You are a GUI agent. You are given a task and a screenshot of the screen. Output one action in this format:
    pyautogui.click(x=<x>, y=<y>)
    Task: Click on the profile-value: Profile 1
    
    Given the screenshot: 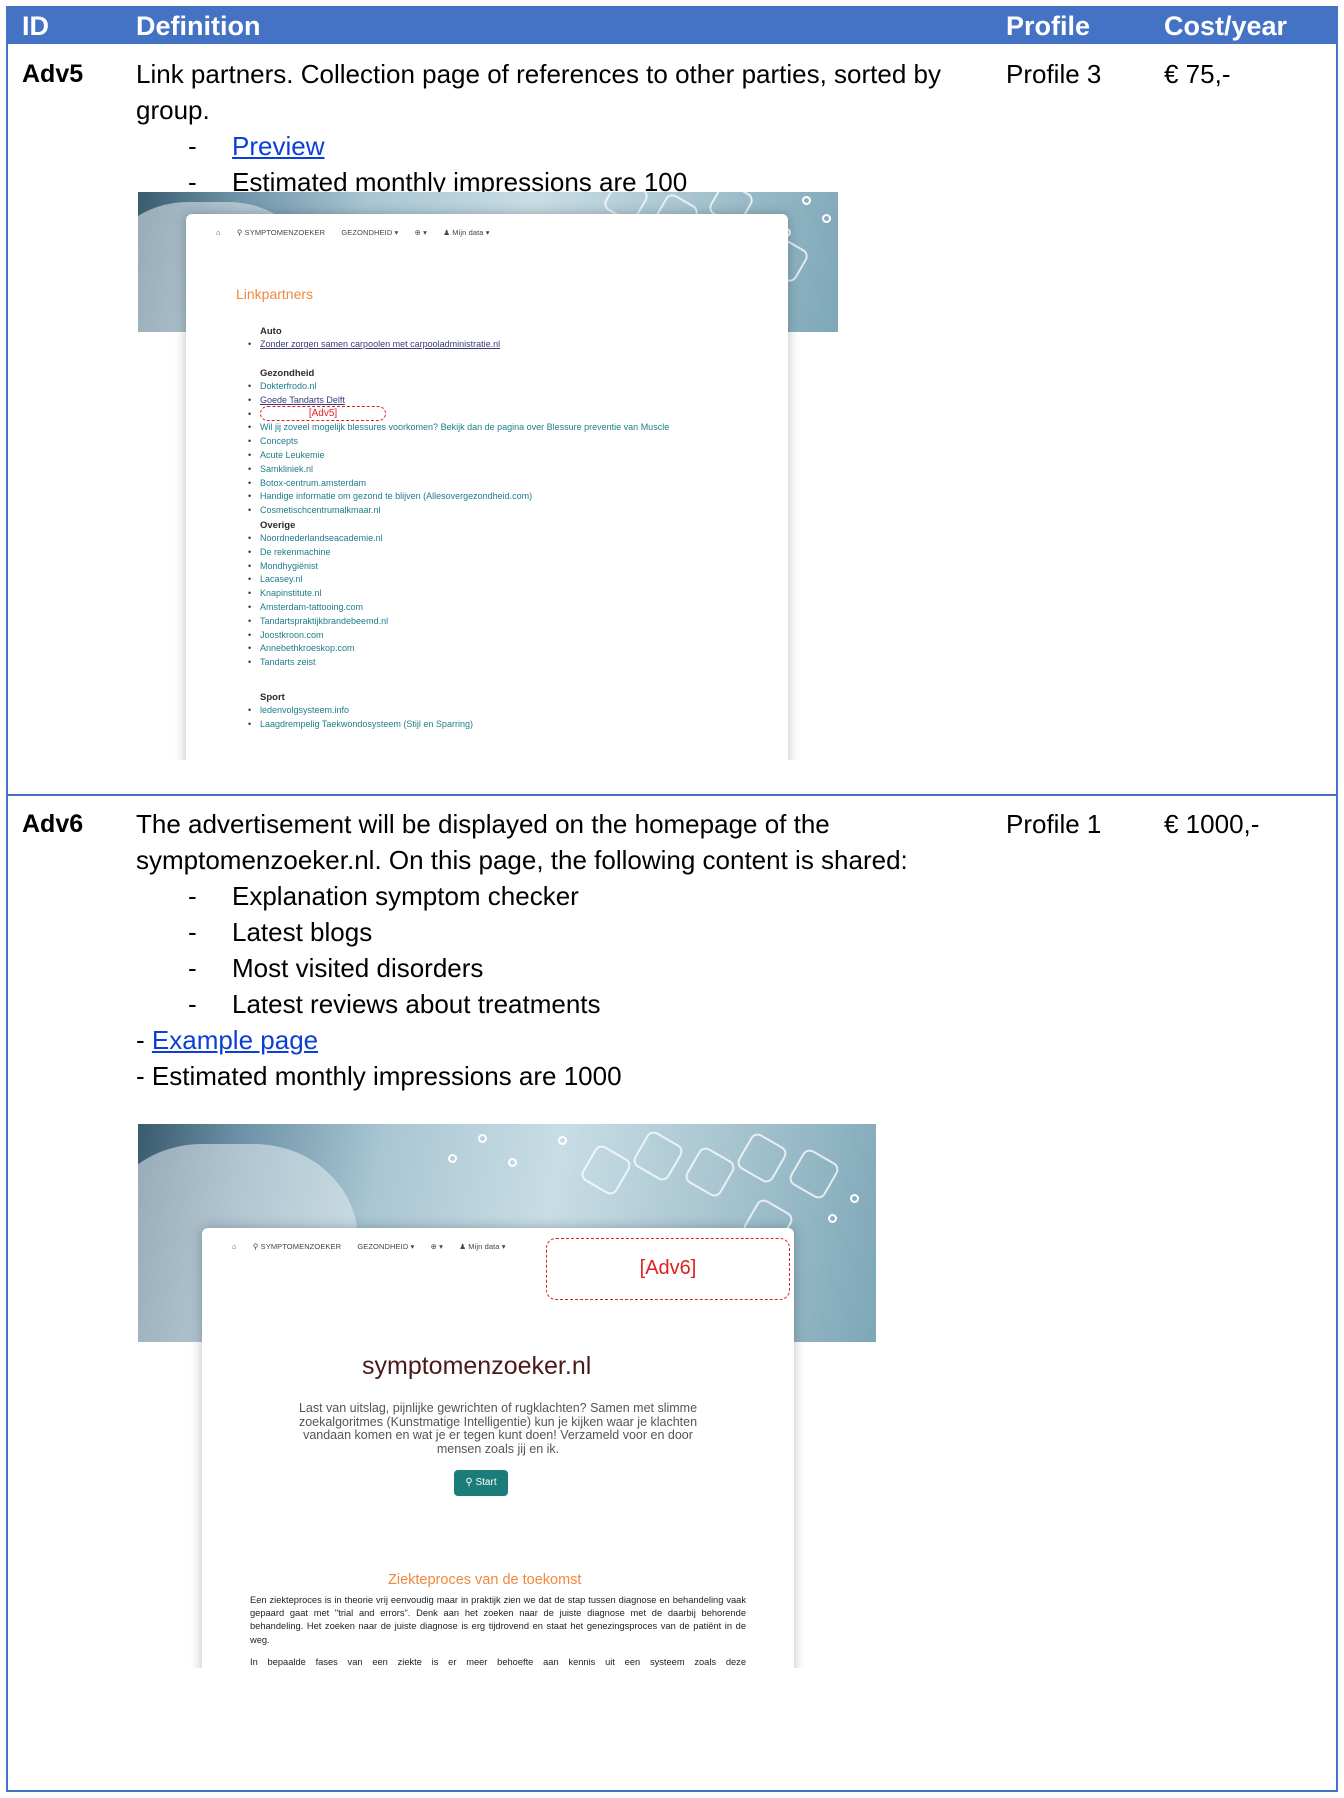 What is the action you would take?
    pyautogui.click(x=1054, y=824)
    